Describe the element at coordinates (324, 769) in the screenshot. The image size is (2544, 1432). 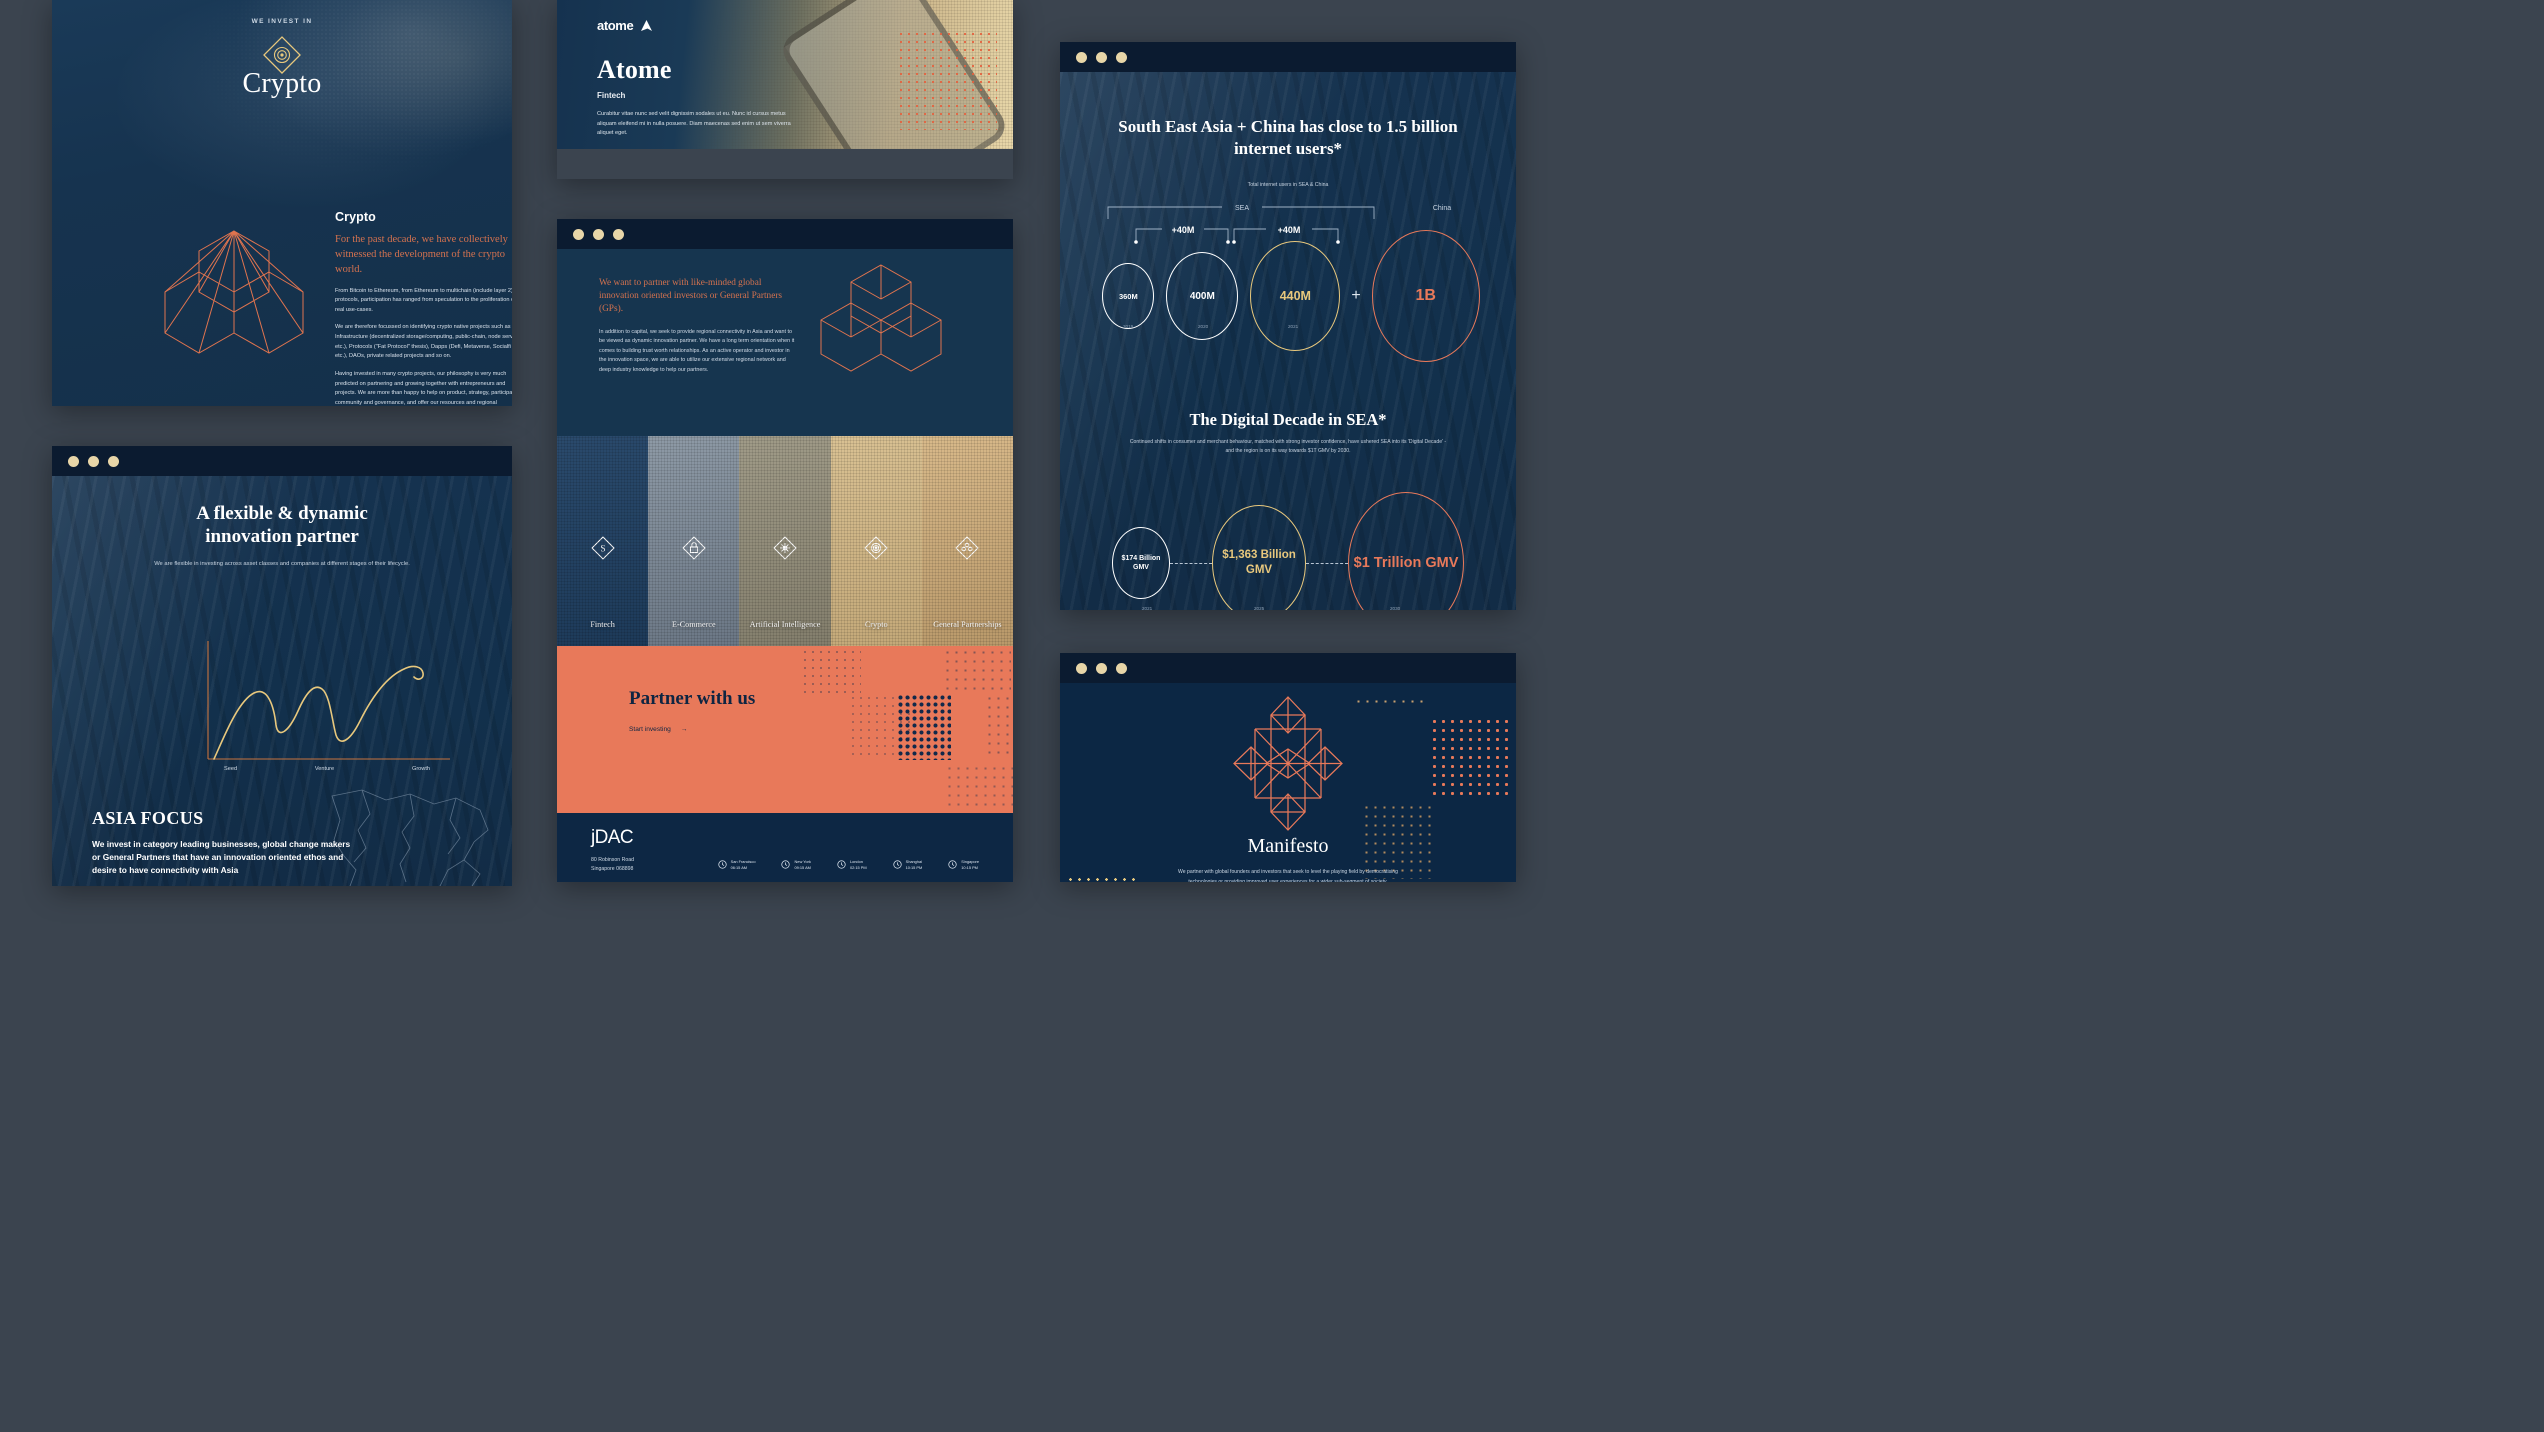
I see `axis-label-venture: Venture` at that location.